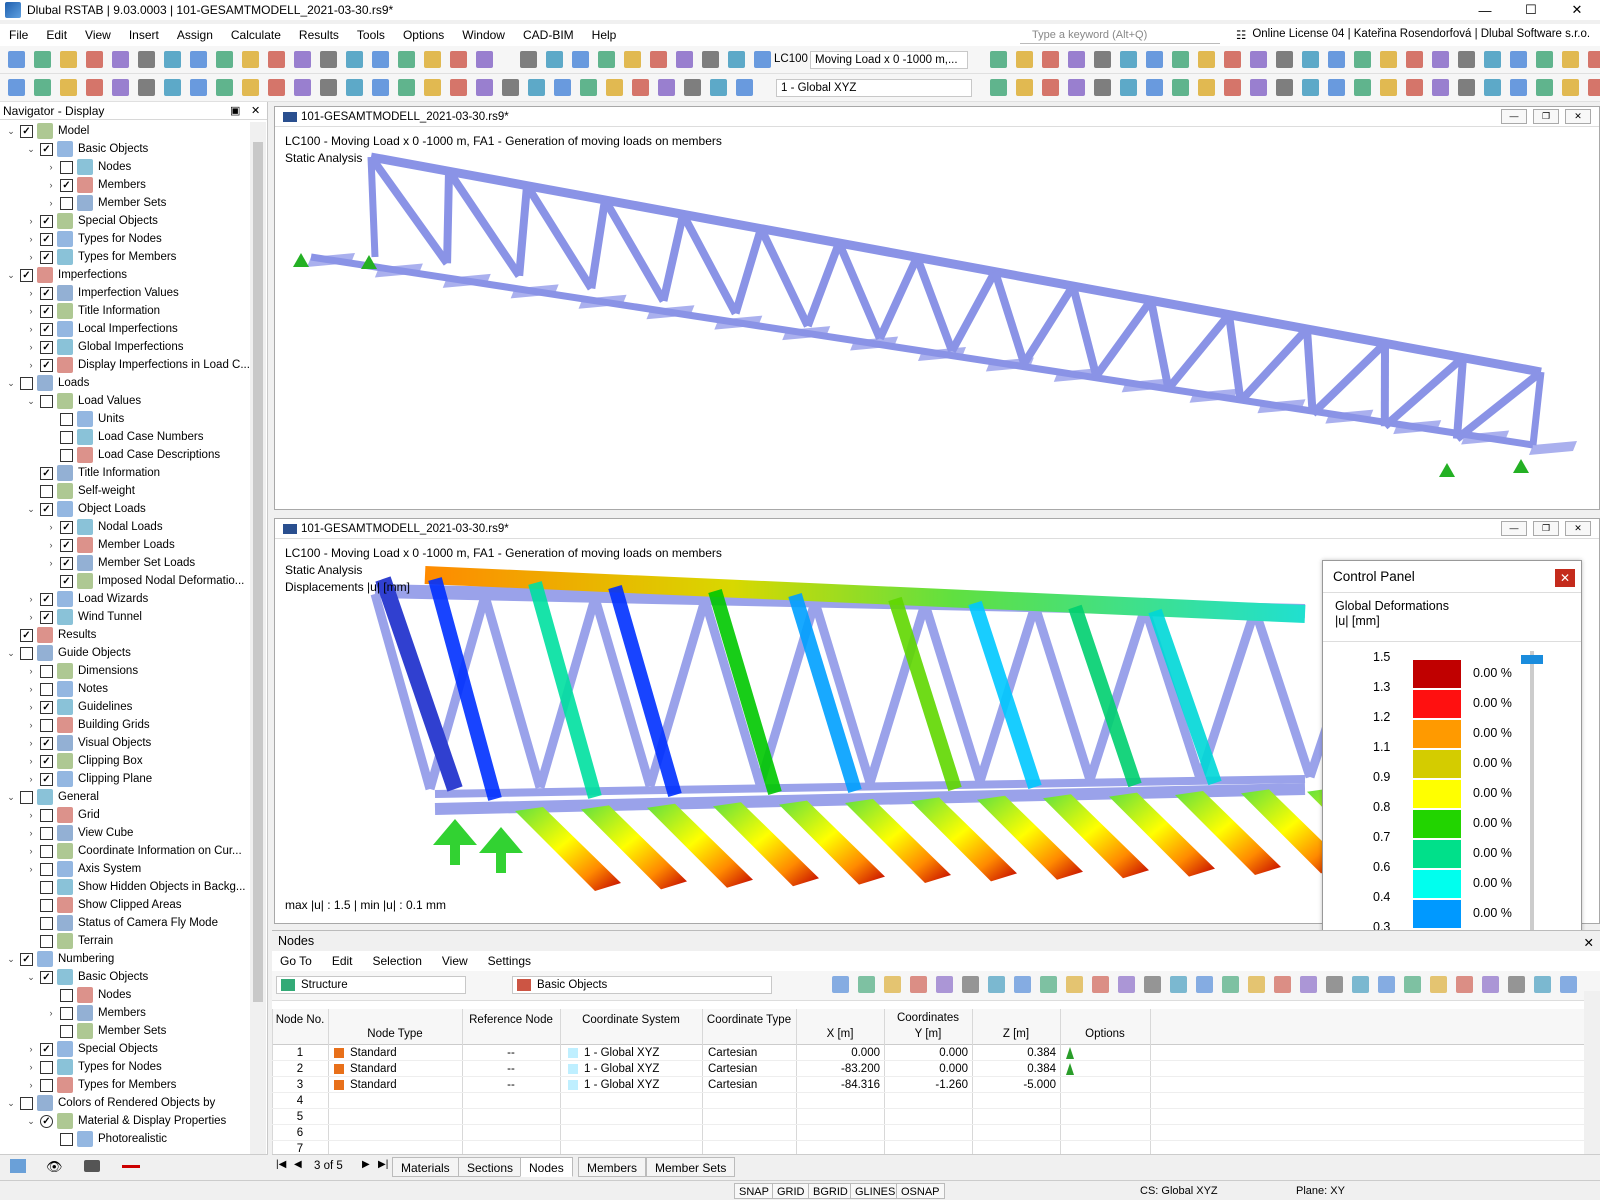 The image size is (1600, 1200). Describe the element at coordinates (371, 35) in the screenshot. I see `menu-tools: Tools` at that location.